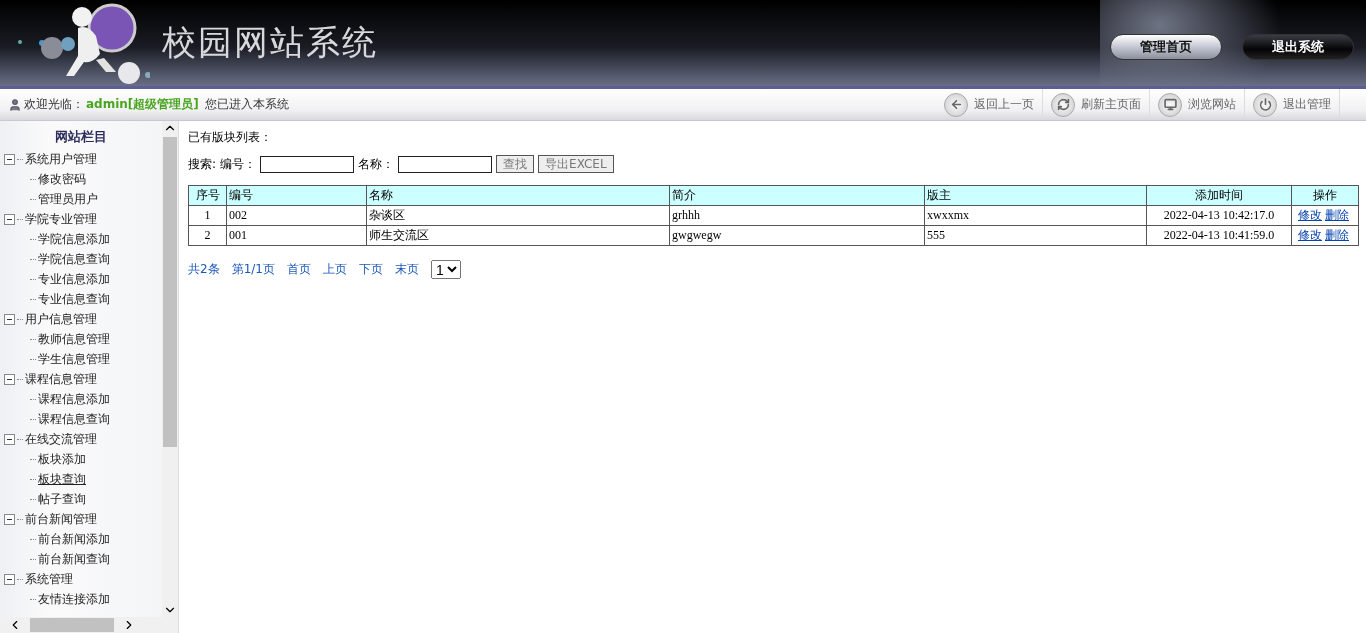 The width and height of the screenshot is (1366, 633). I want to click on toolbar-link: 浏览网站, so click(1197, 104).